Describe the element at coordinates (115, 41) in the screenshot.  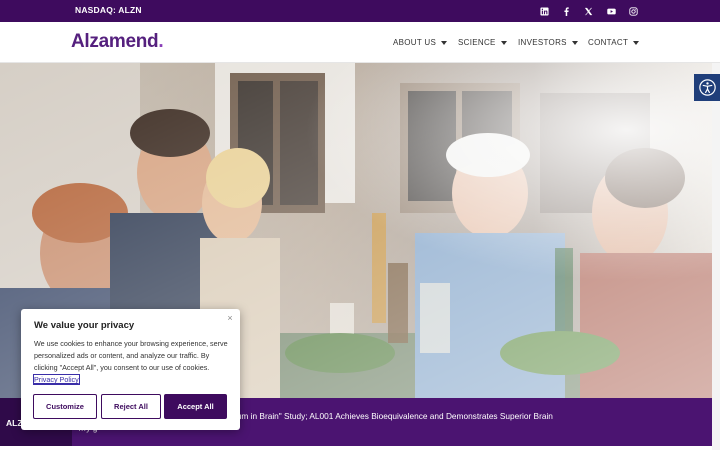
I see `logo-text: Alzamend` at that location.